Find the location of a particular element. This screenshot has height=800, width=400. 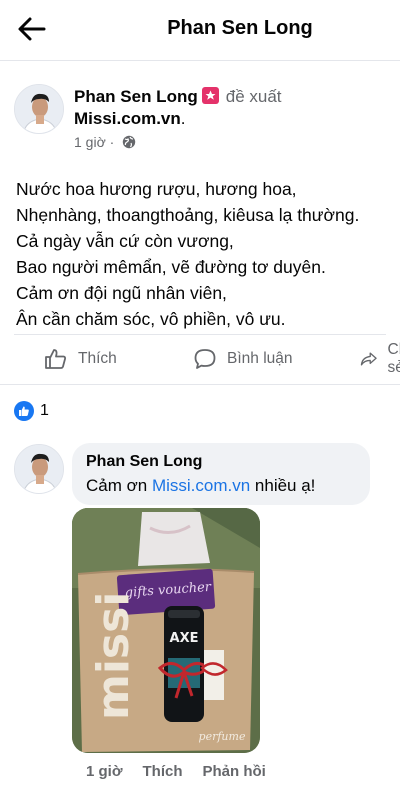

reaction-count: 1 is located at coordinates (44, 410).